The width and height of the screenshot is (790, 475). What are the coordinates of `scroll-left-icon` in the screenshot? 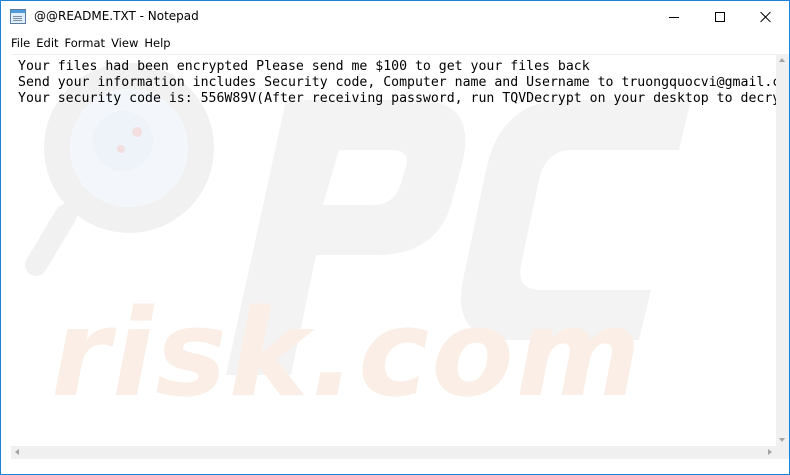 It's located at (17, 452).